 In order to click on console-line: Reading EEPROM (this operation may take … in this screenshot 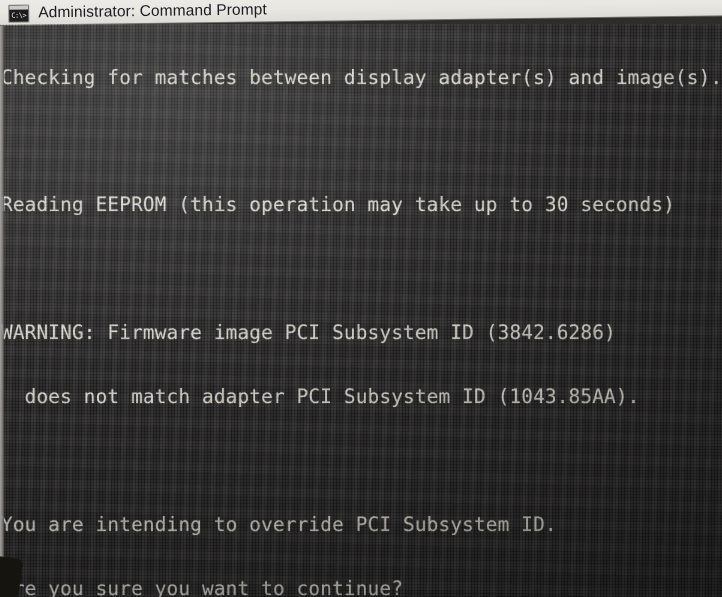, I will do `click(338, 205)`.